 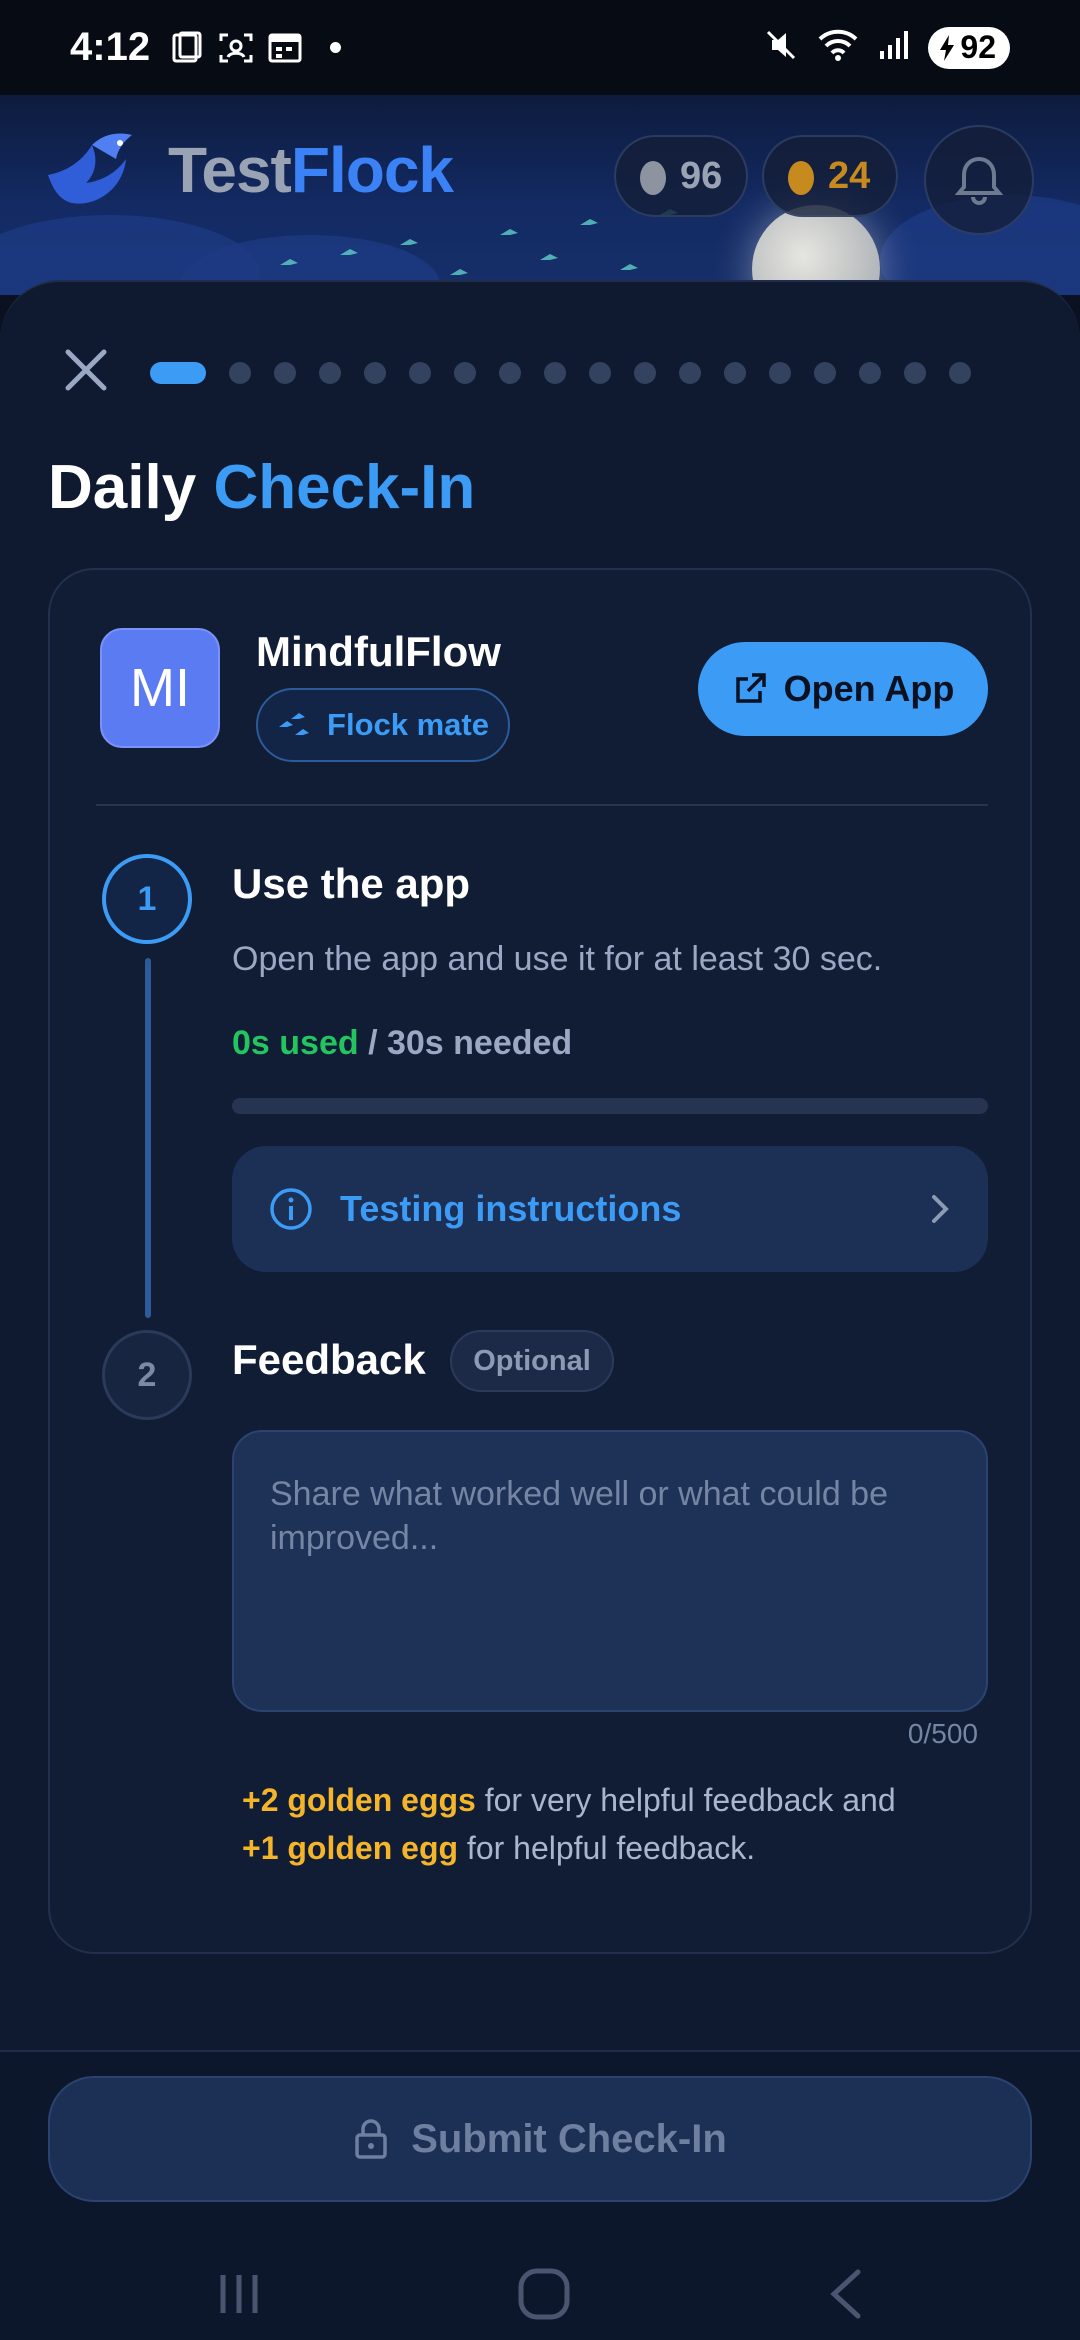 What do you see at coordinates (701, 175) in the screenshot?
I see `silver-eggs-count: 96` at bounding box center [701, 175].